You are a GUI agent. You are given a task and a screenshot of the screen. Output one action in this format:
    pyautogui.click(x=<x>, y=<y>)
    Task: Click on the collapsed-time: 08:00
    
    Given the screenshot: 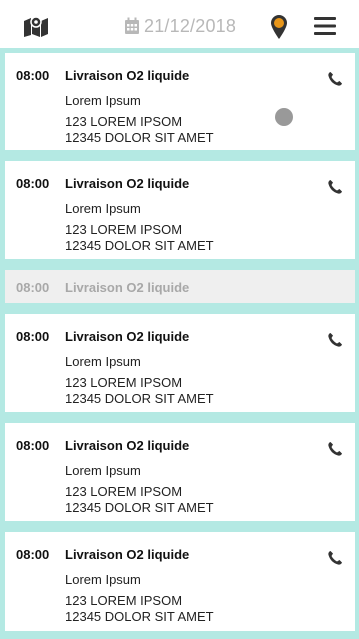 What is the action you would take?
    pyautogui.click(x=33, y=287)
    